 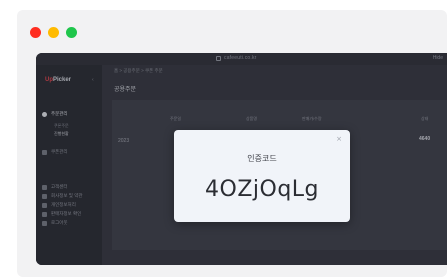 I want to click on window-controls, so click(x=53, y=32).